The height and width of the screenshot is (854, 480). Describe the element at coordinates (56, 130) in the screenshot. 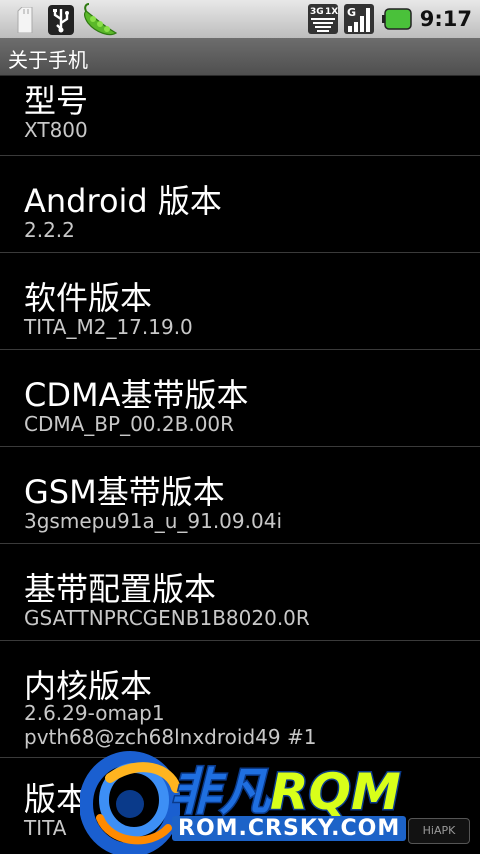

I see `list-item-summary: XT800` at that location.